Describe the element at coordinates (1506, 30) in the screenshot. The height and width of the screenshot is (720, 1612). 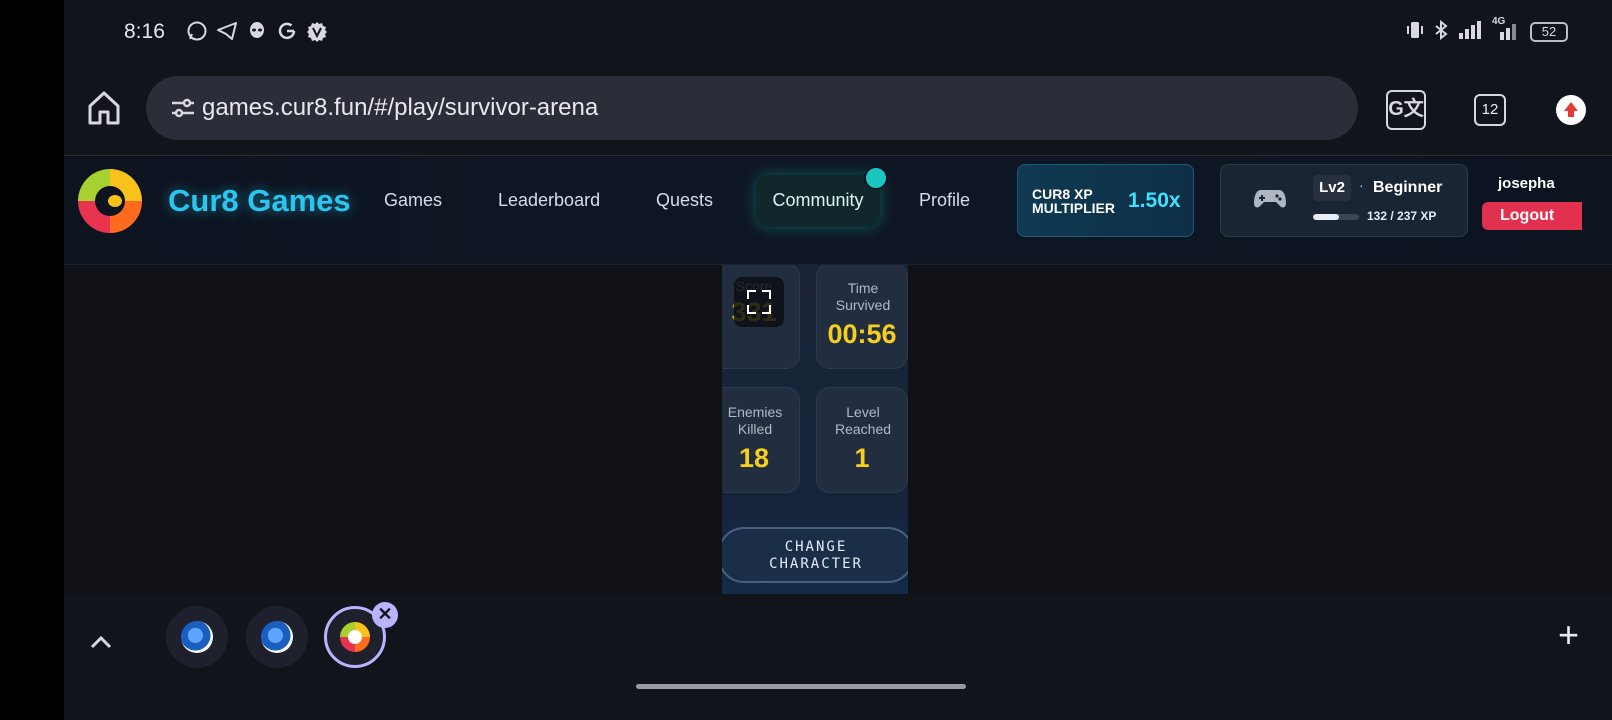
I see `signal-4g-icon: 4G` at that location.